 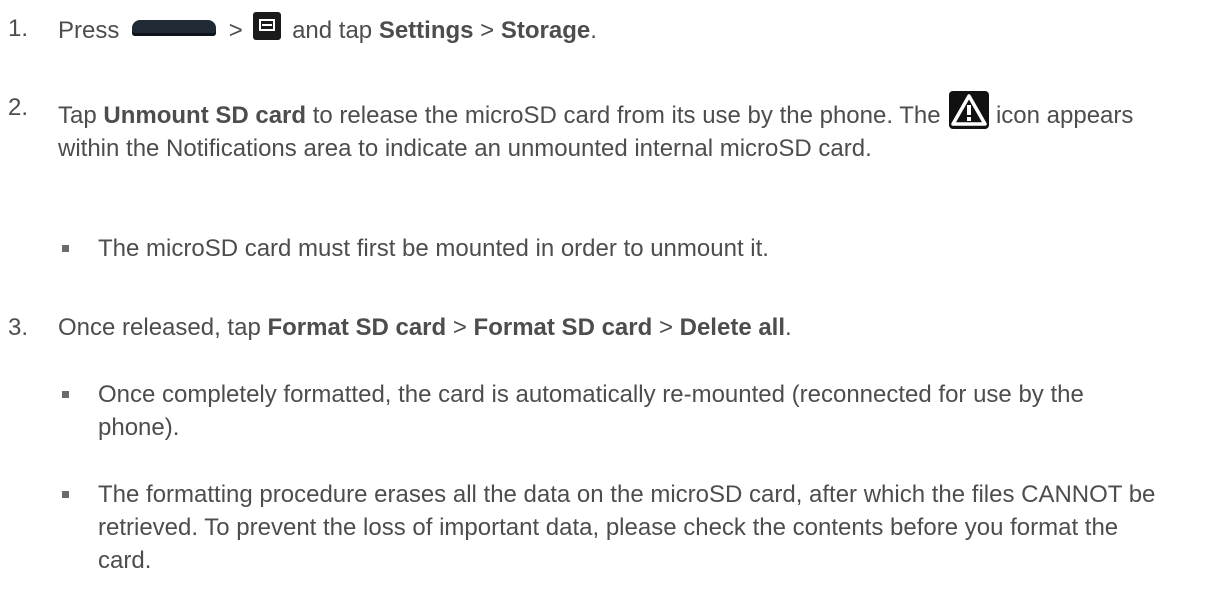 What do you see at coordinates (267, 26) in the screenshot?
I see `menu-key-icon` at bounding box center [267, 26].